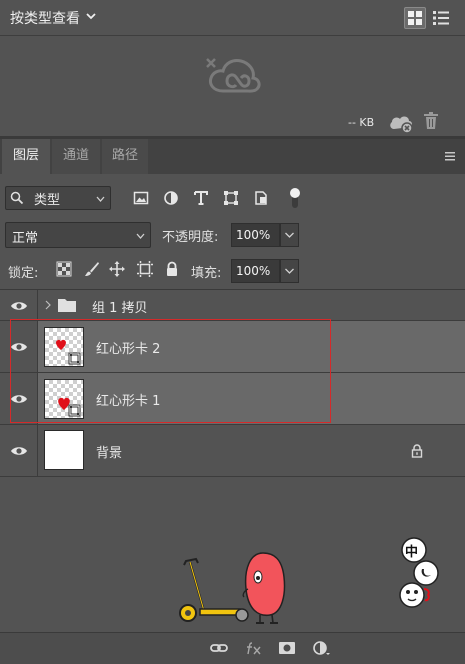 The image size is (465, 664). Describe the element at coordinates (401, 123) in the screenshot. I see `cloud-sync-error-icon` at that location.